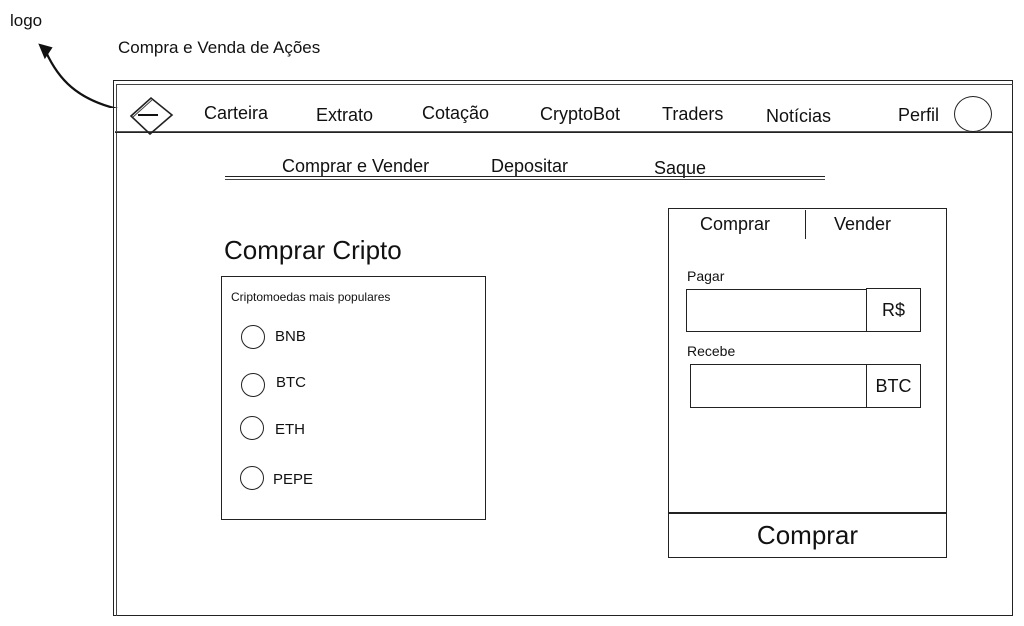 This screenshot has width=1024, height=626. I want to click on crypto-label-btc: BTC, so click(291, 382).